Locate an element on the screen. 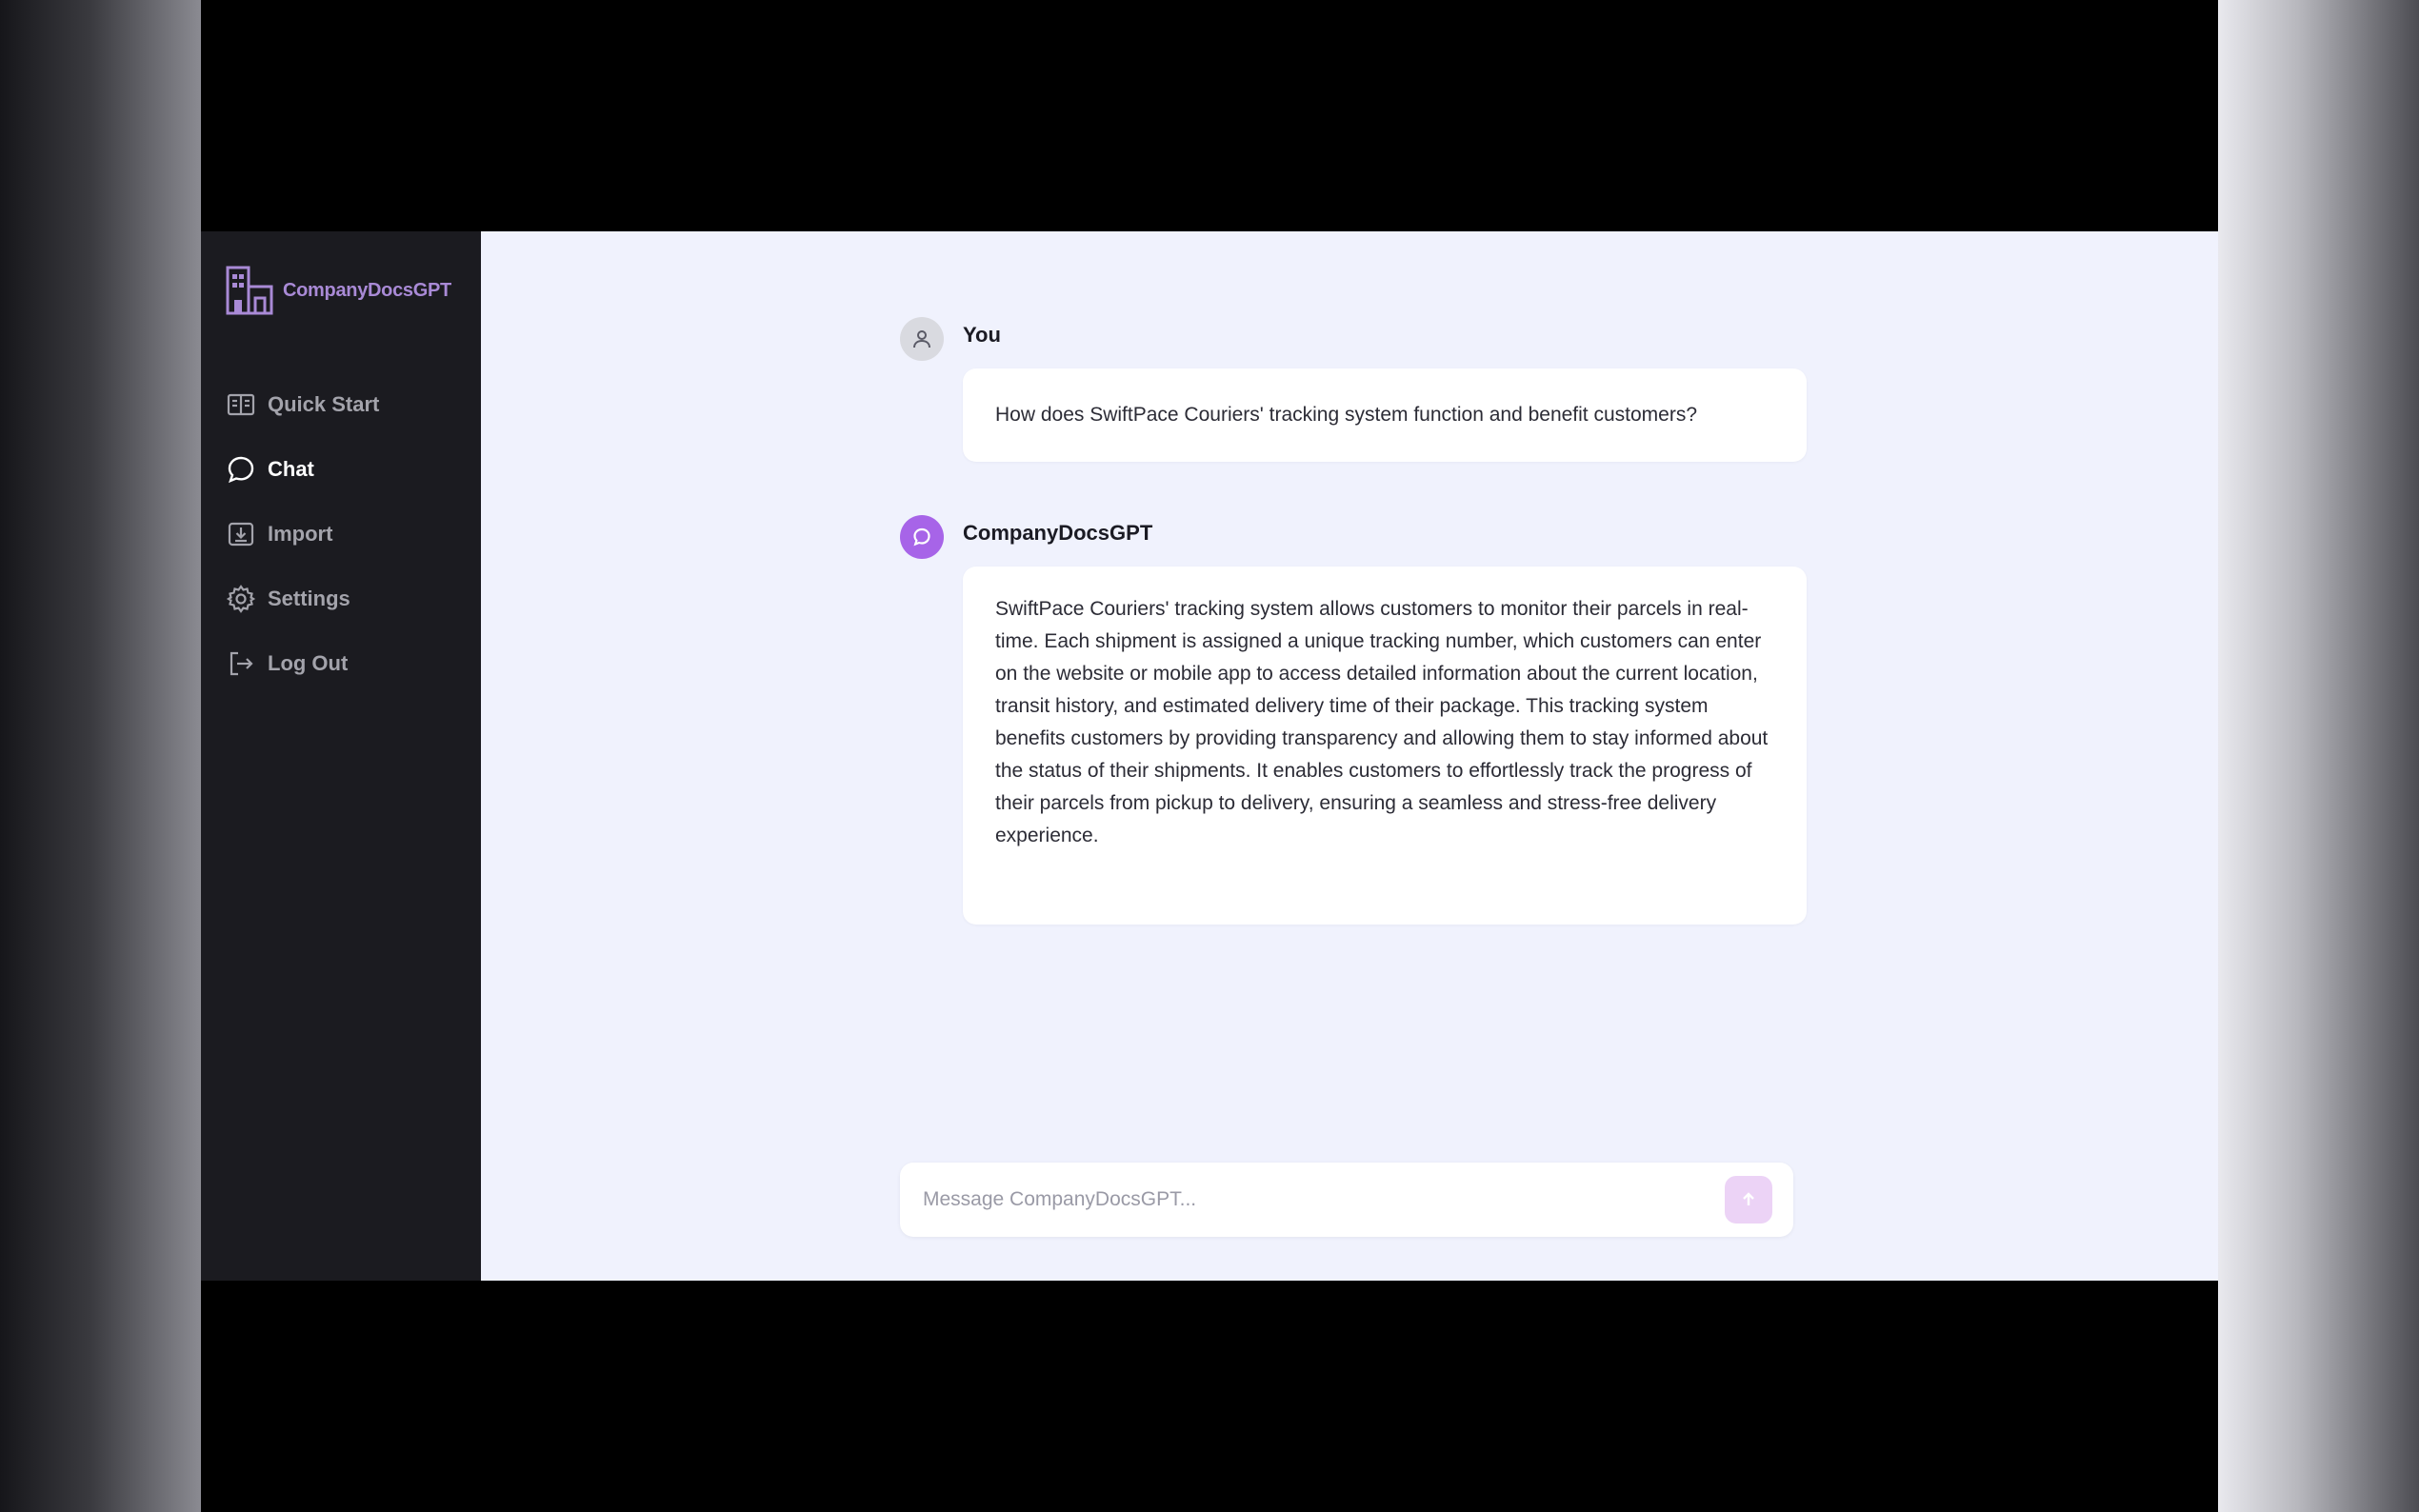 Image resolution: width=2419 pixels, height=1512 pixels. sidebar-item-chat: Chat is located at coordinates (302, 469).